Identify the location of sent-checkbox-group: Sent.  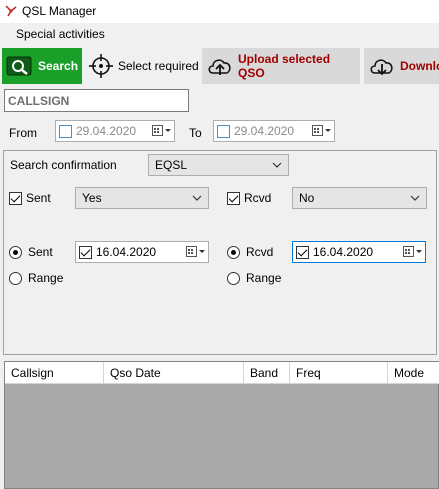
(30, 198).